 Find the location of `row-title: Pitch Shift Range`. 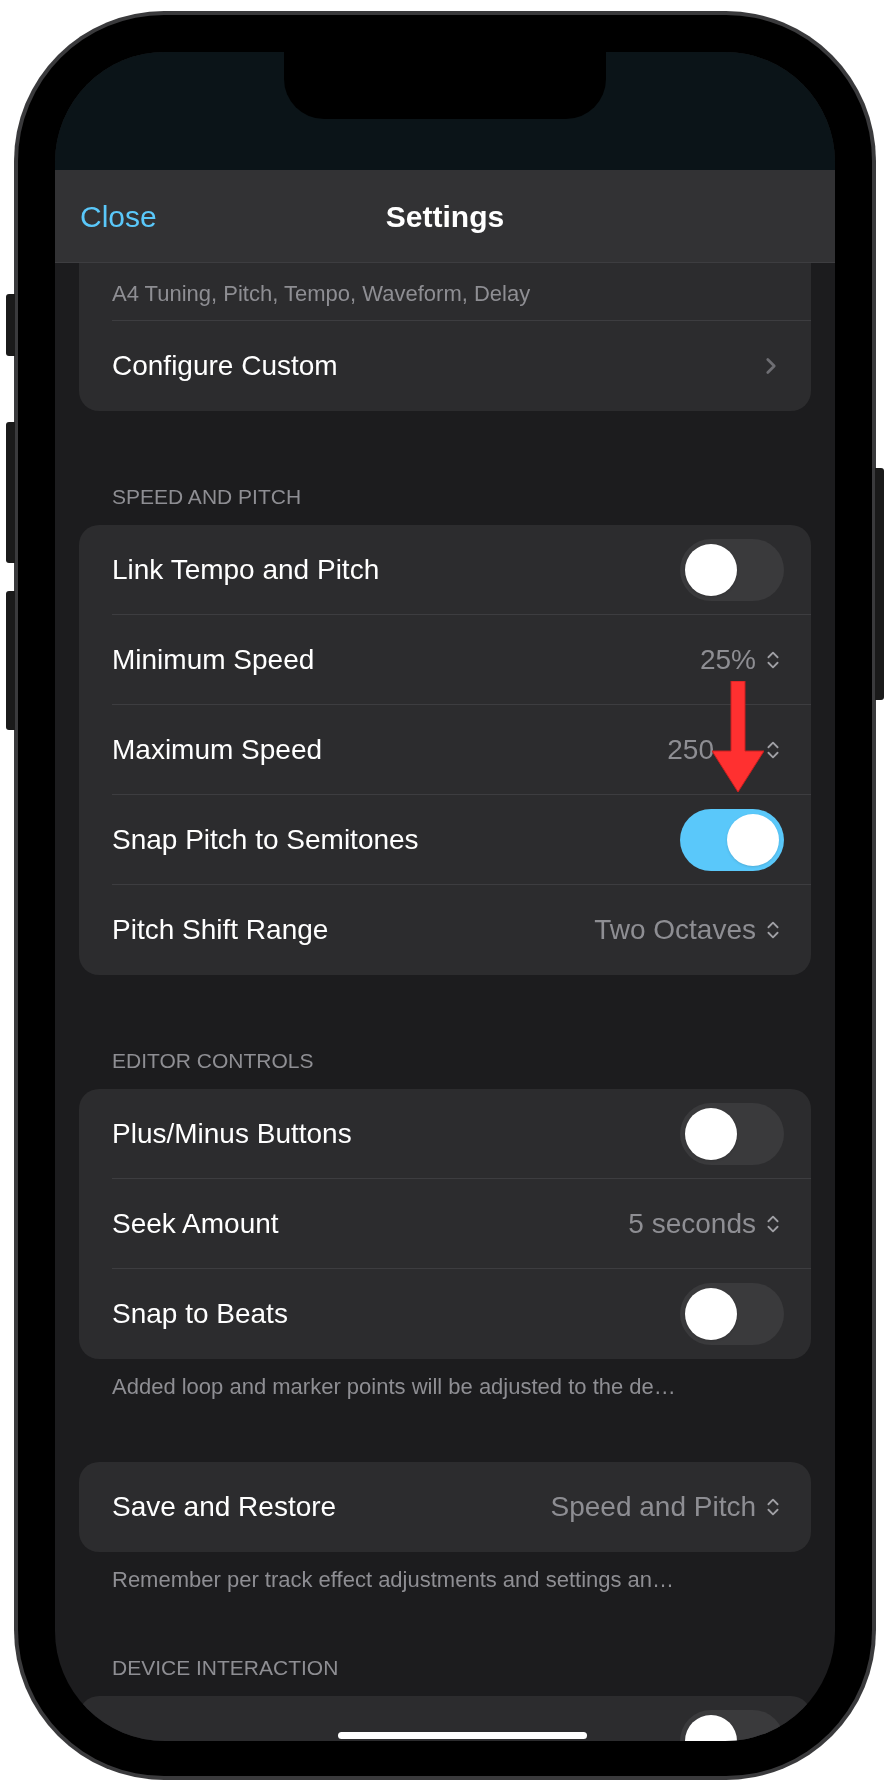

row-title: Pitch Shift Range is located at coordinates (220, 930).